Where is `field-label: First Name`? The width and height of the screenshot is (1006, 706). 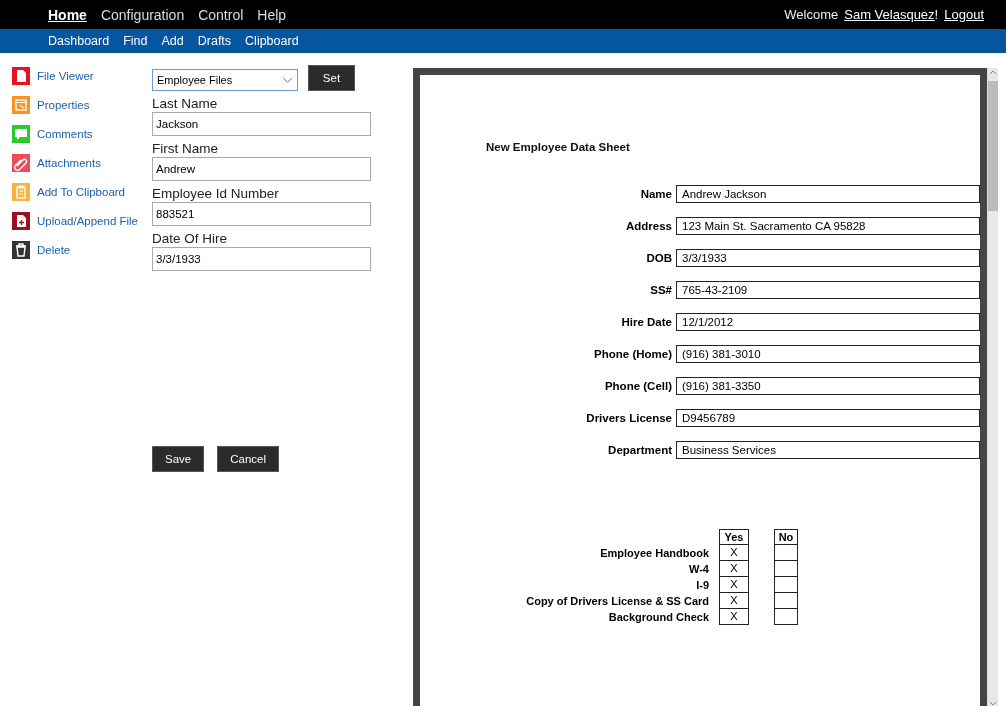
field-label: First Name is located at coordinates (185, 148).